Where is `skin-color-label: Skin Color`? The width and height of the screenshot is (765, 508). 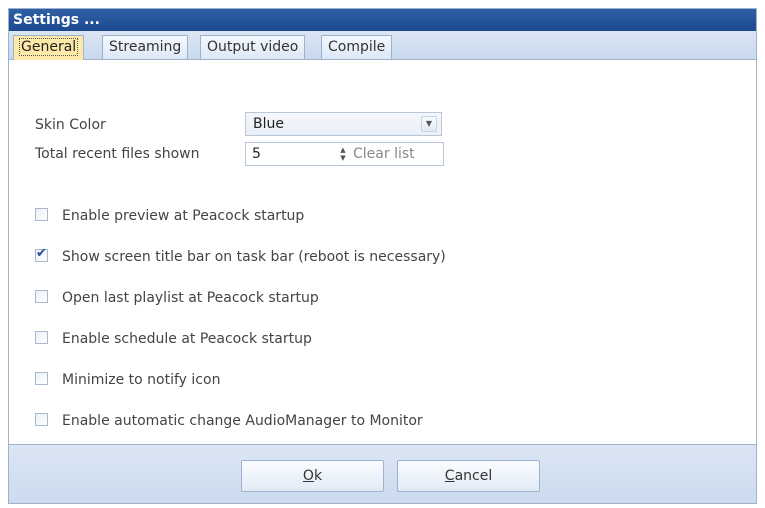
skin-color-label: Skin Color is located at coordinates (70, 125).